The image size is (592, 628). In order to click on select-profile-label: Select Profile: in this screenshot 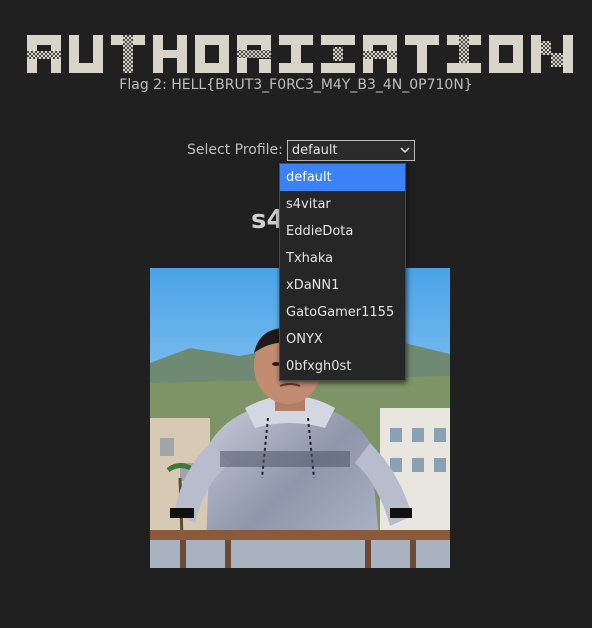, I will do `click(235, 150)`.